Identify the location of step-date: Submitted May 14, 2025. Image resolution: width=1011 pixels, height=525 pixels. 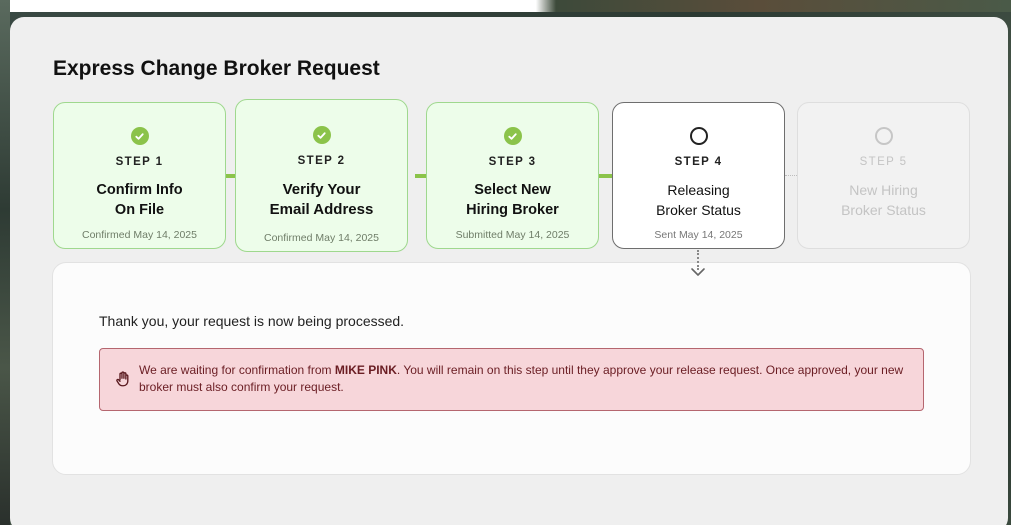
(512, 235).